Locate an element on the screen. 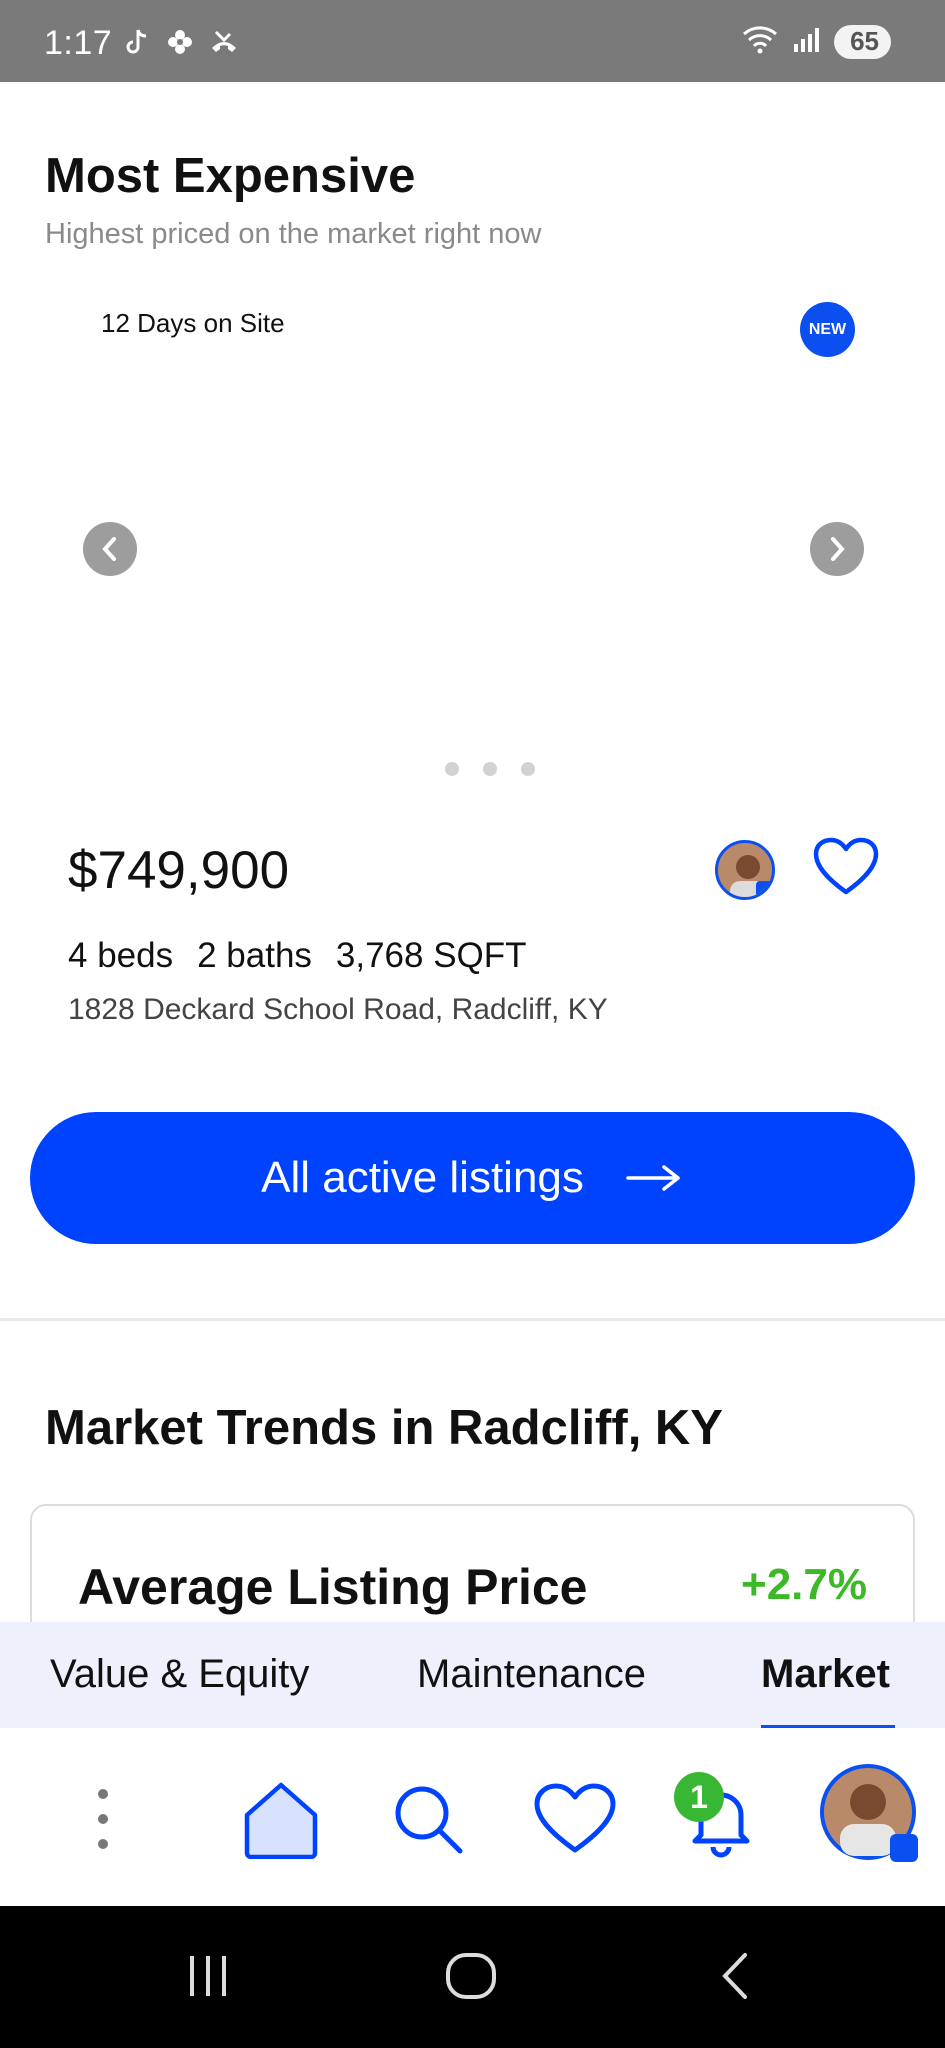 The image size is (945, 2048). trend-change: +2.7% is located at coordinates (804, 1584).